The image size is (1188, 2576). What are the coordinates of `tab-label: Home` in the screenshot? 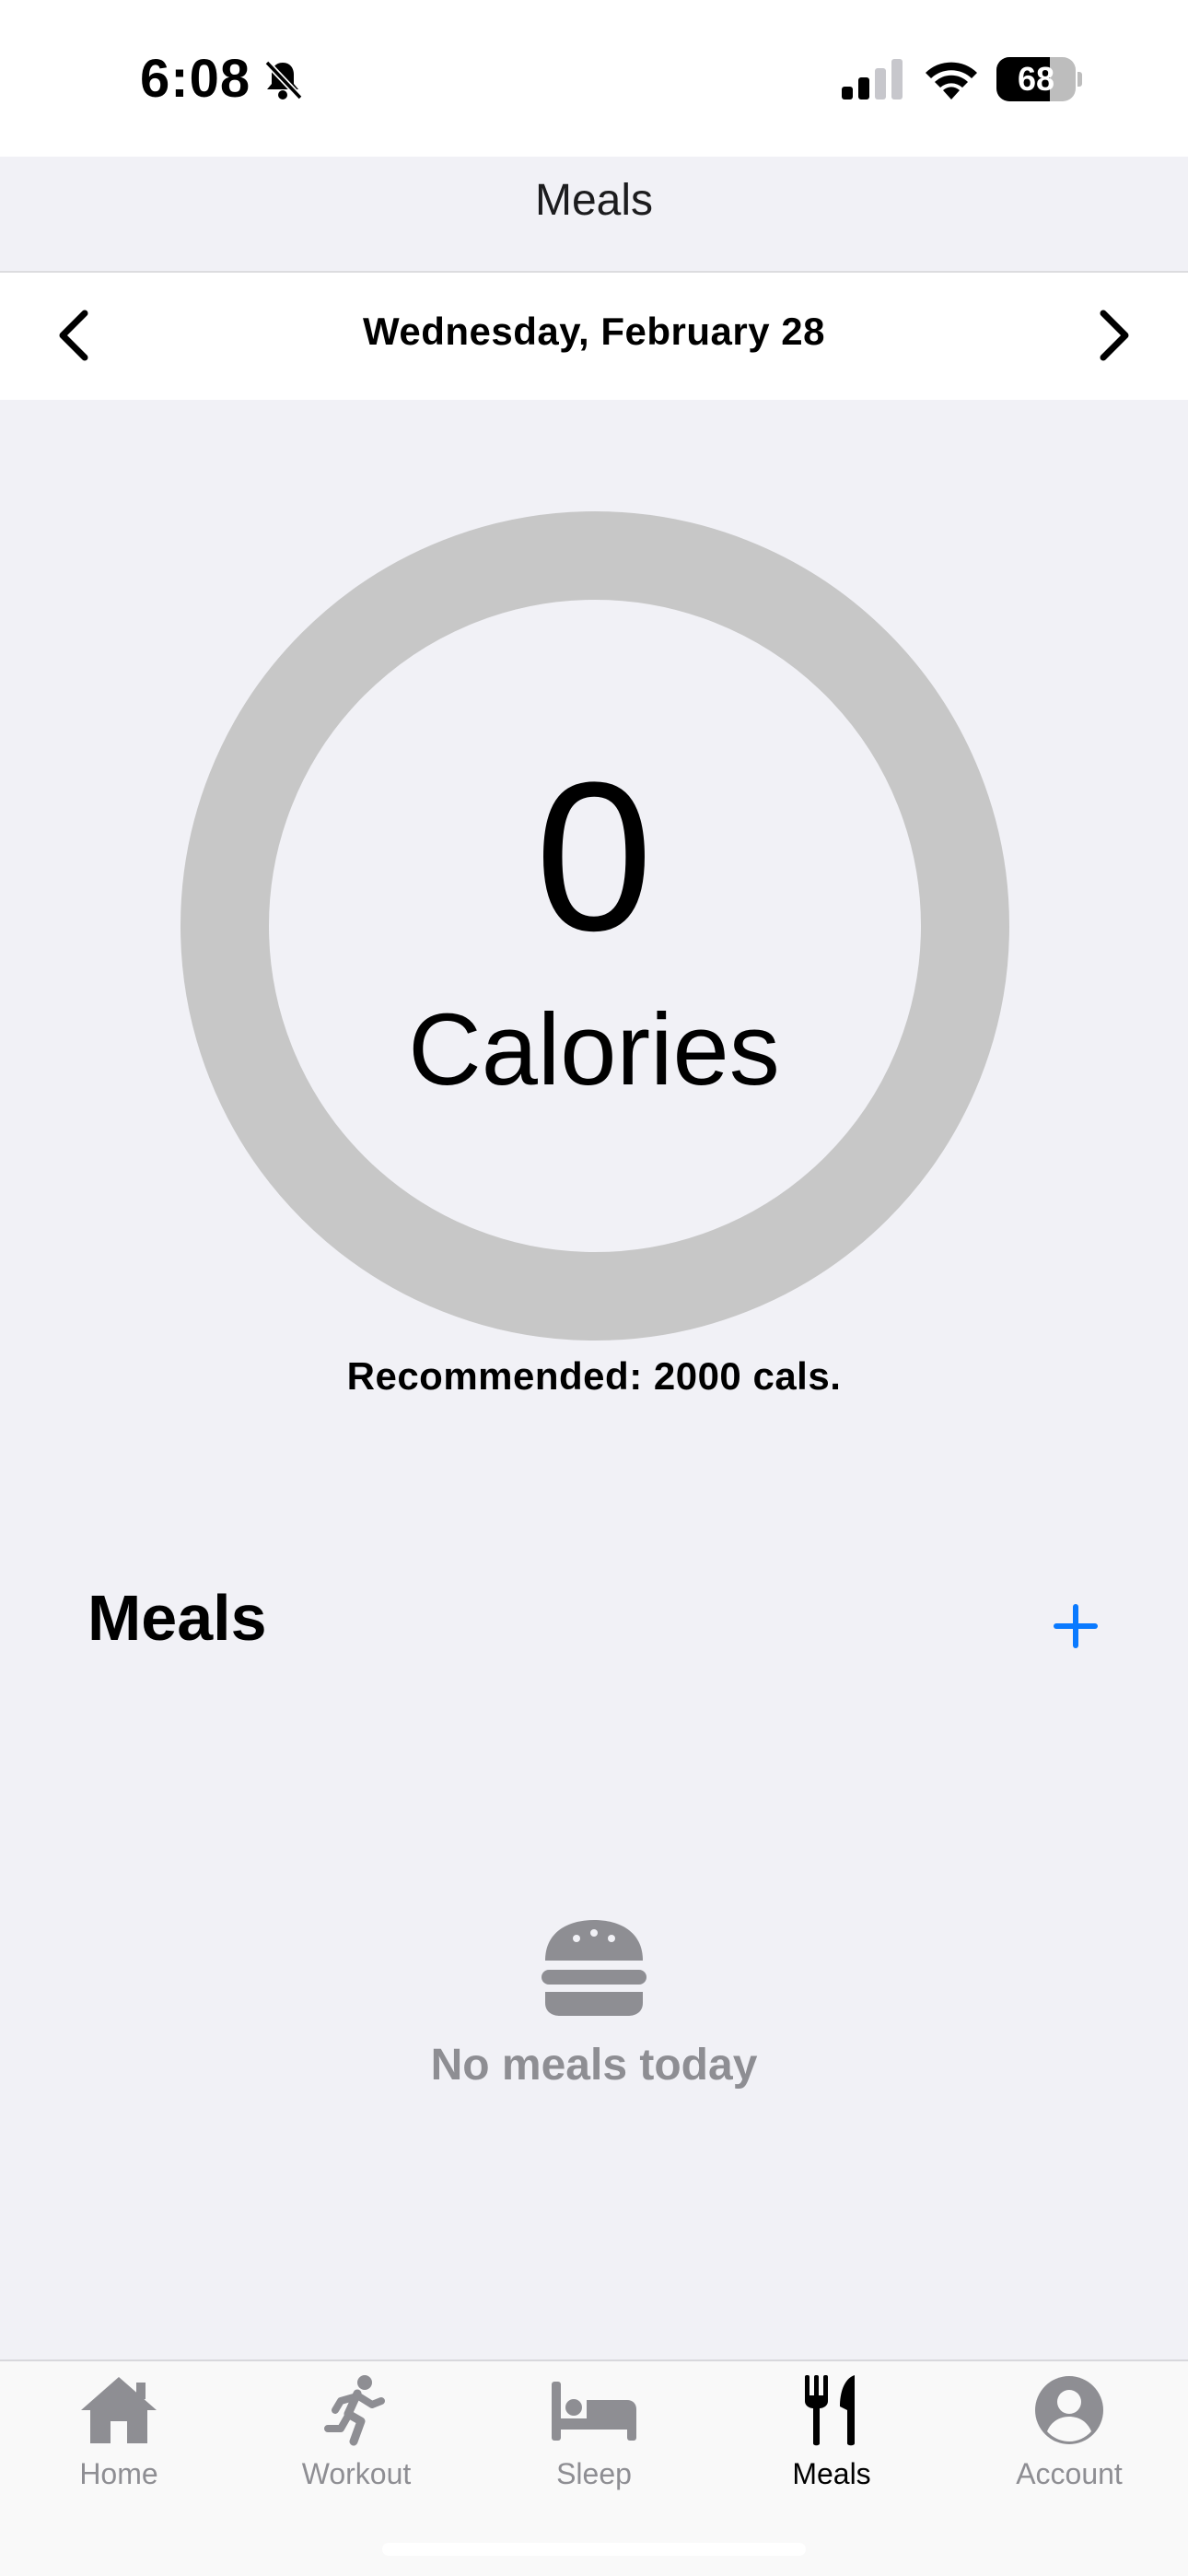 It's located at (119, 2473).